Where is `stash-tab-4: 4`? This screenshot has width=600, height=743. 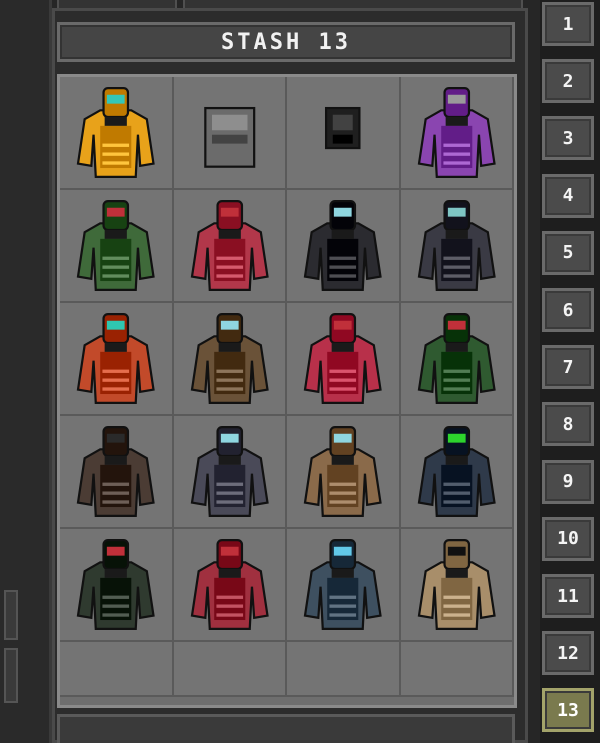
stash-tab-4: 4 is located at coordinates (568, 195).